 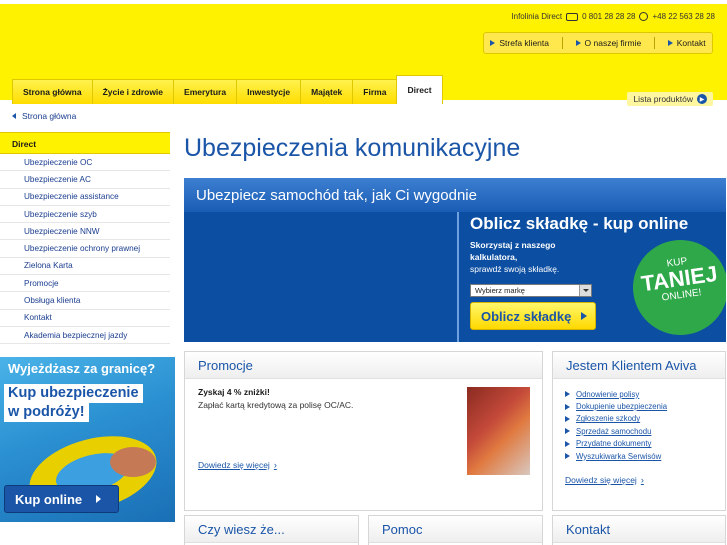 What do you see at coordinates (269, 91) in the screenshot?
I see `tab-inwestycje: Inwestycje` at bounding box center [269, 91].